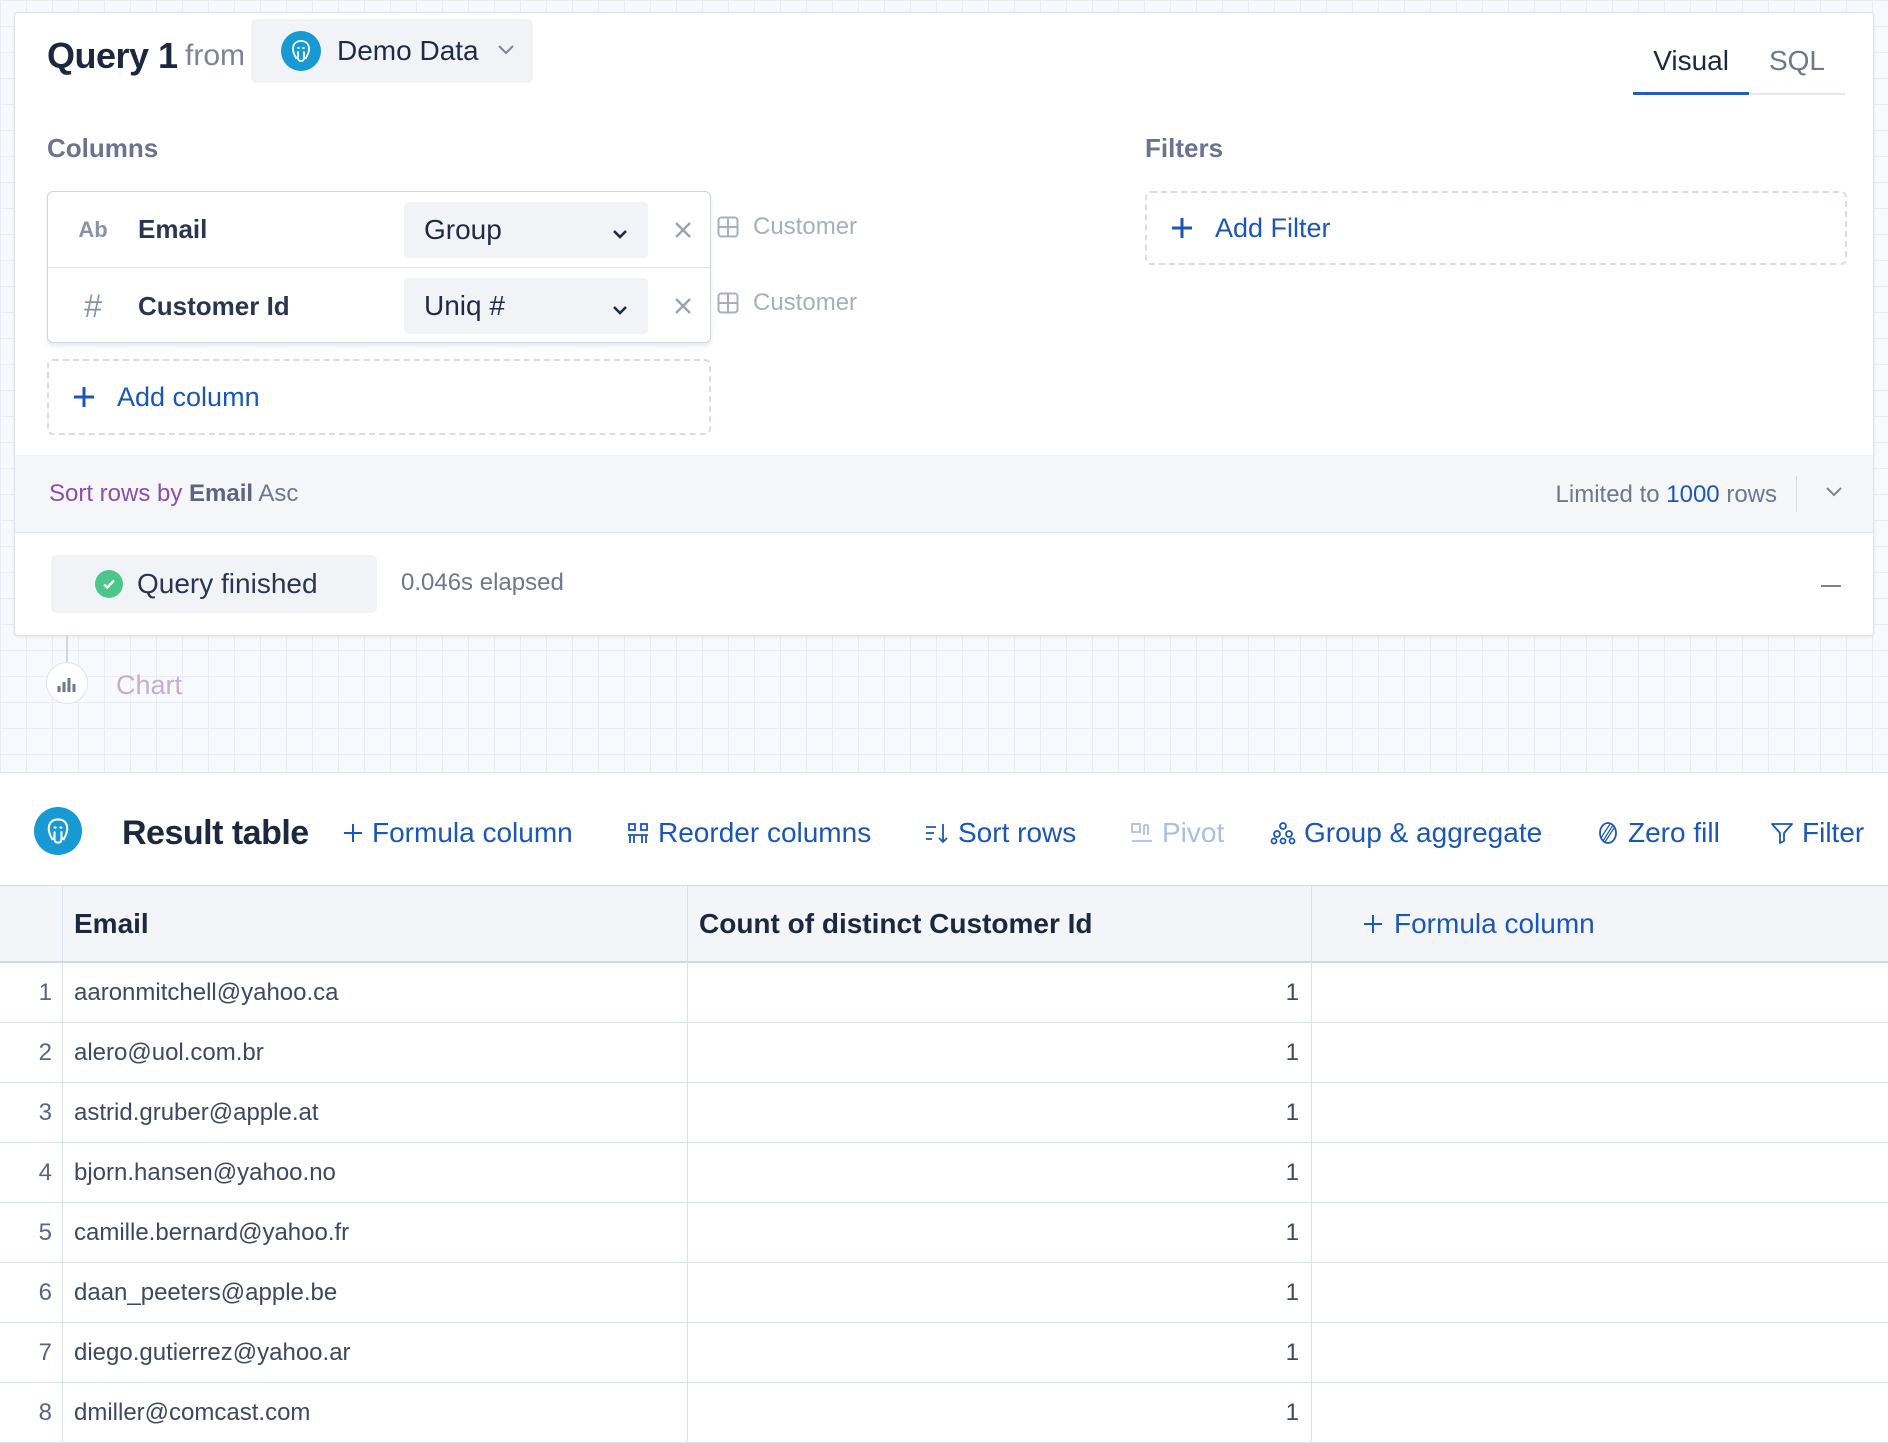 This screenshot has height=1443, width=1888. What do you see at coordinates (31, 1292) in the screenshot?
I see `row-index: 6` at bounding box center [31, 1292].